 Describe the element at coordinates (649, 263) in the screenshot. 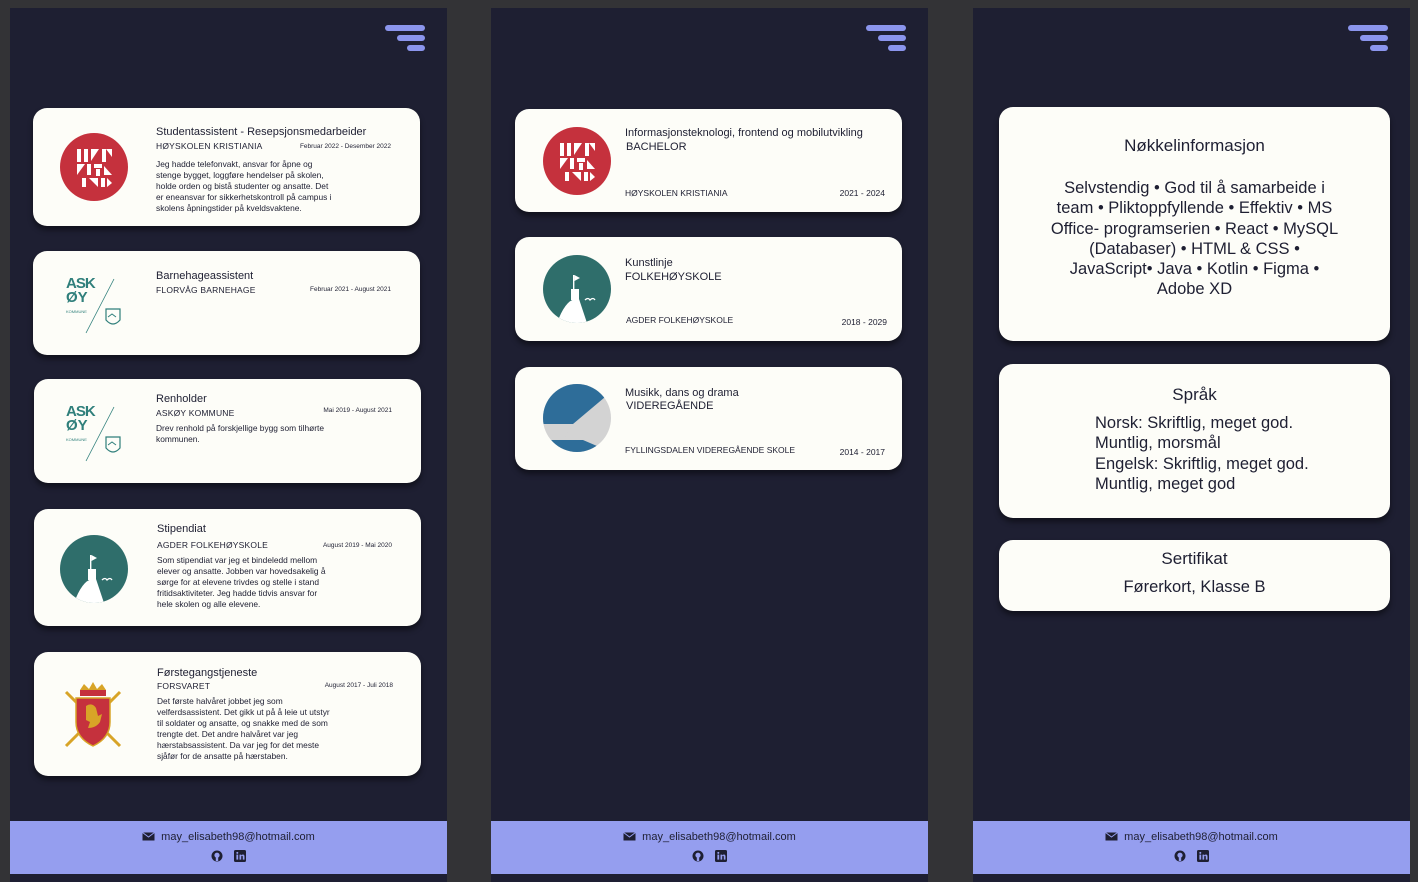

I see `study-title: Kunstlinje` at that location.